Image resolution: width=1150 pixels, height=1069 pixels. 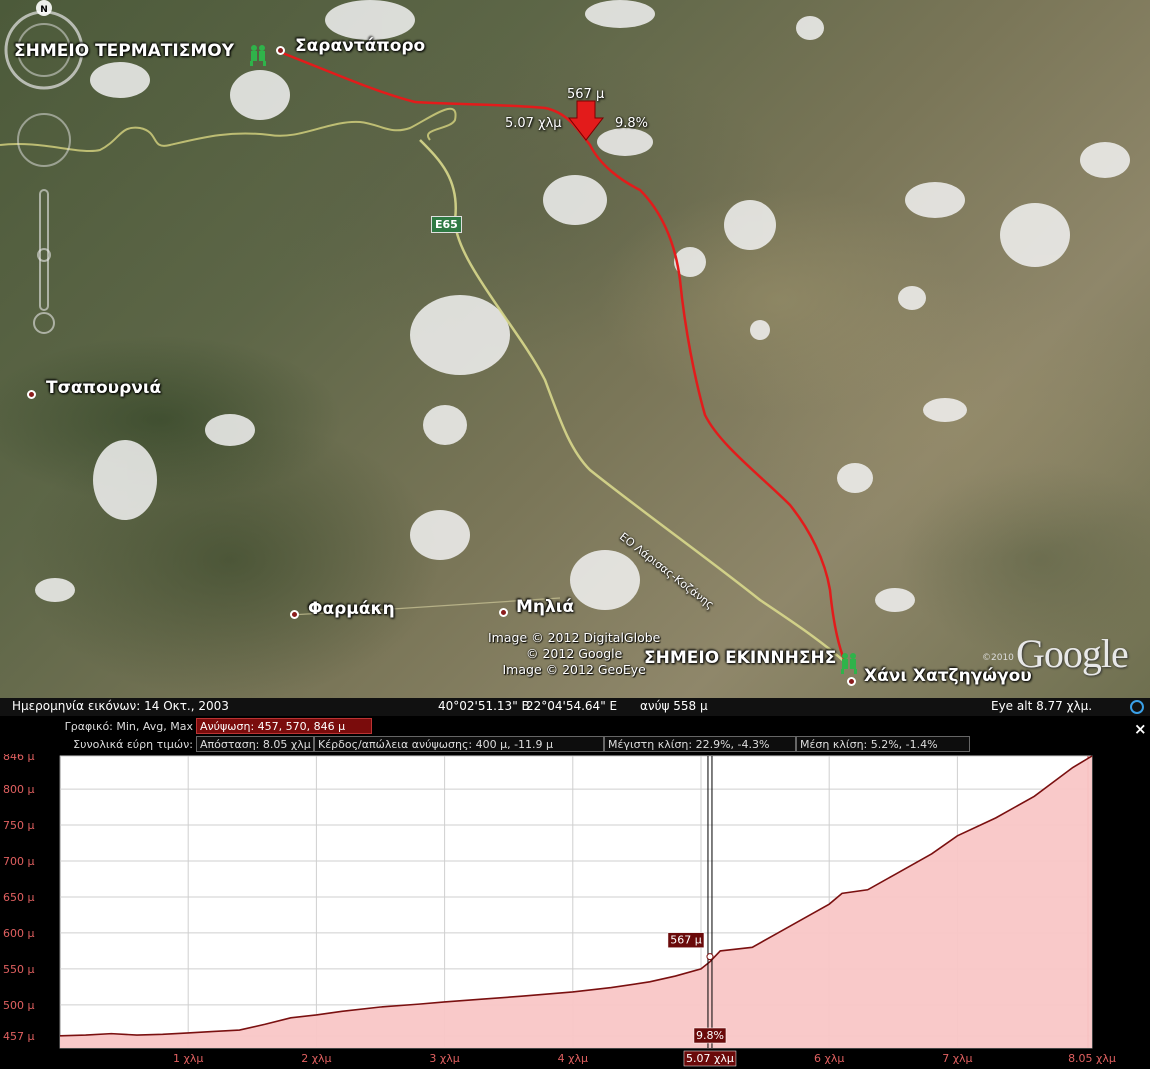 I want to click on sarantaporo-pin, so click(x=280, y=50).